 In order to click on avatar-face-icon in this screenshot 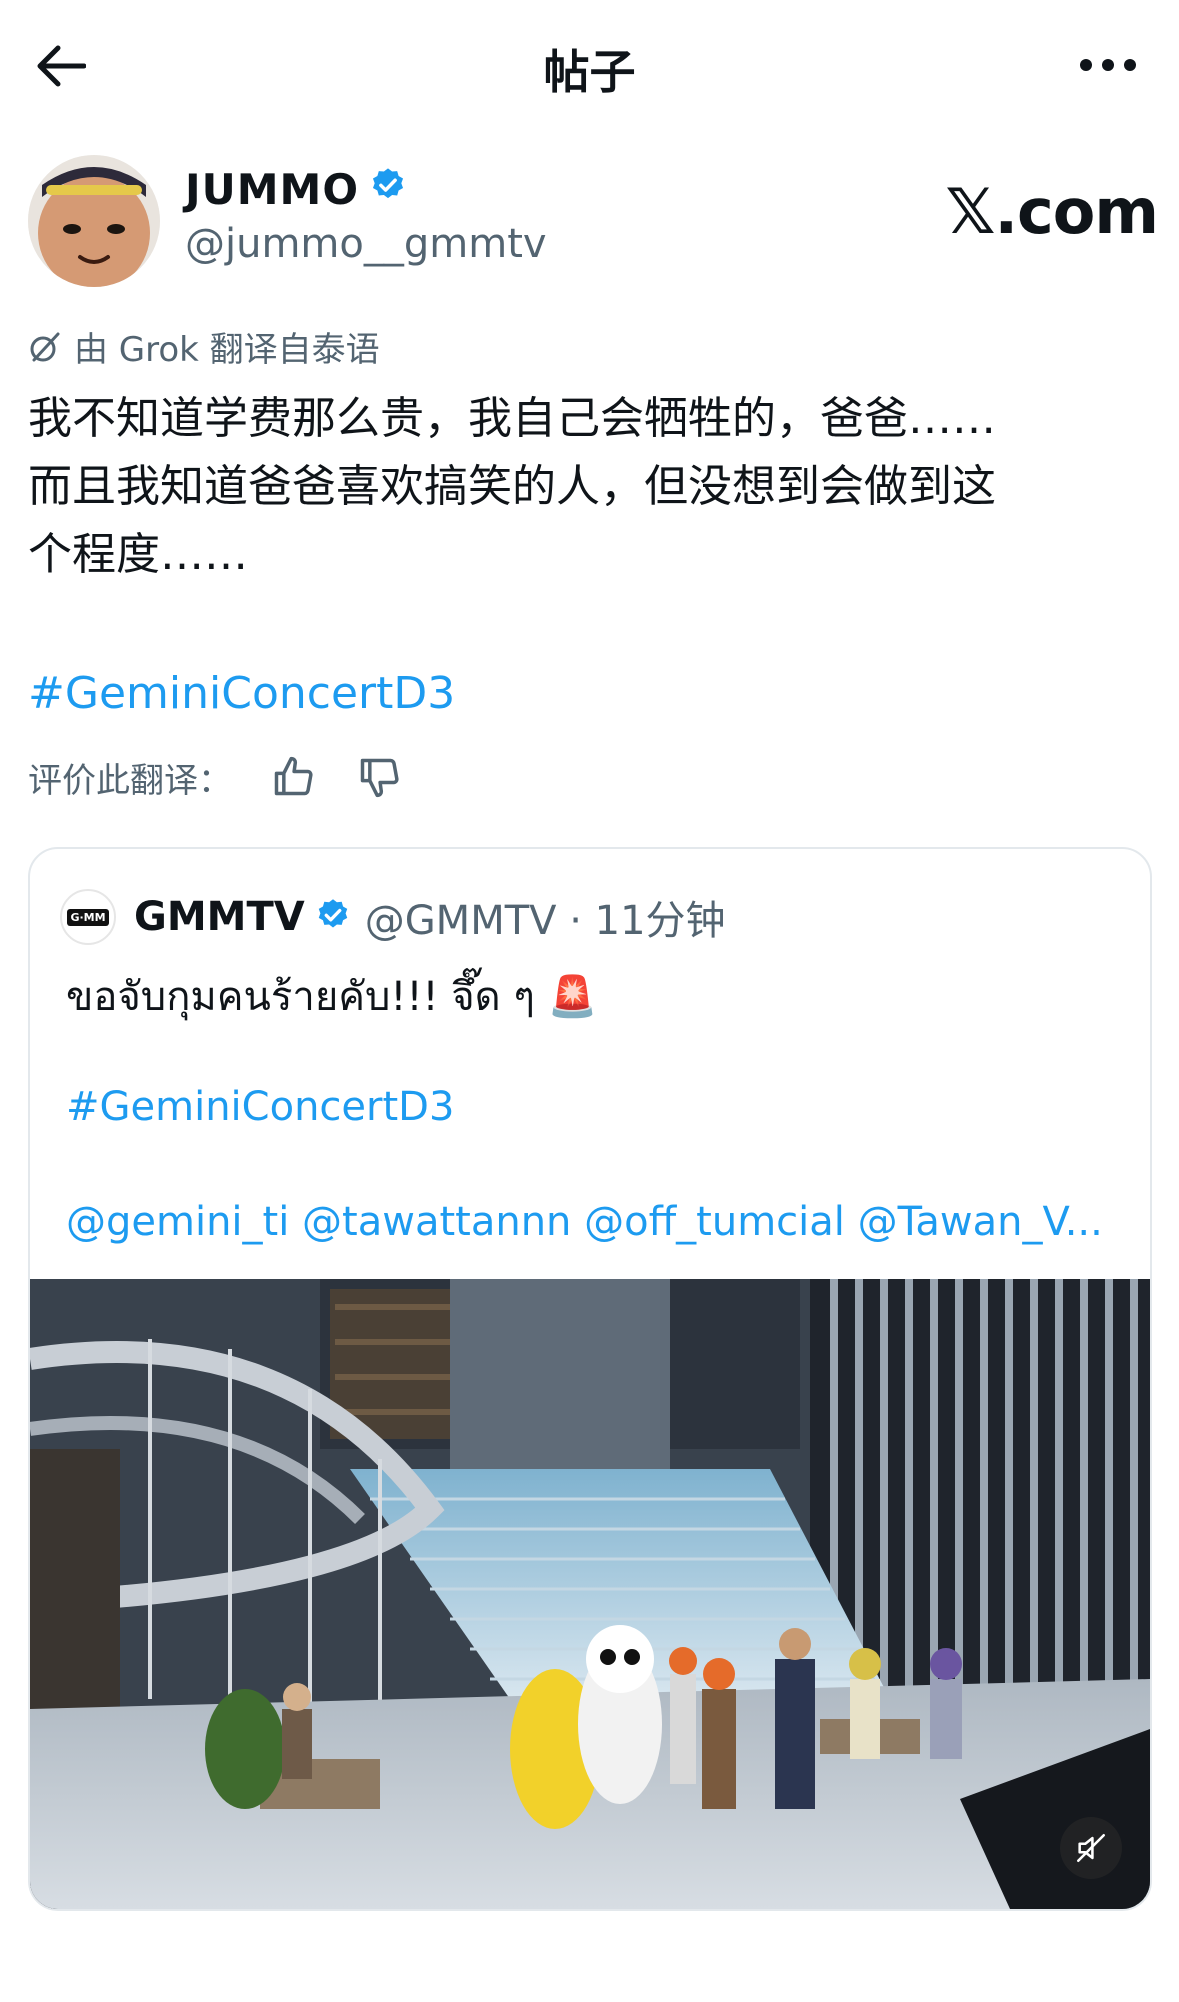, I will do `click(94, 221)`.